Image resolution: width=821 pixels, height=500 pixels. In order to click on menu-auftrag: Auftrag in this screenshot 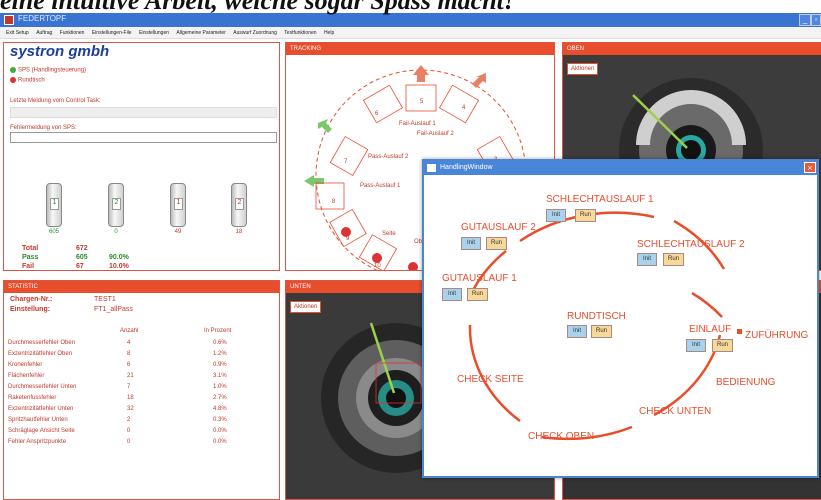, I will do `click(44, 31)`.